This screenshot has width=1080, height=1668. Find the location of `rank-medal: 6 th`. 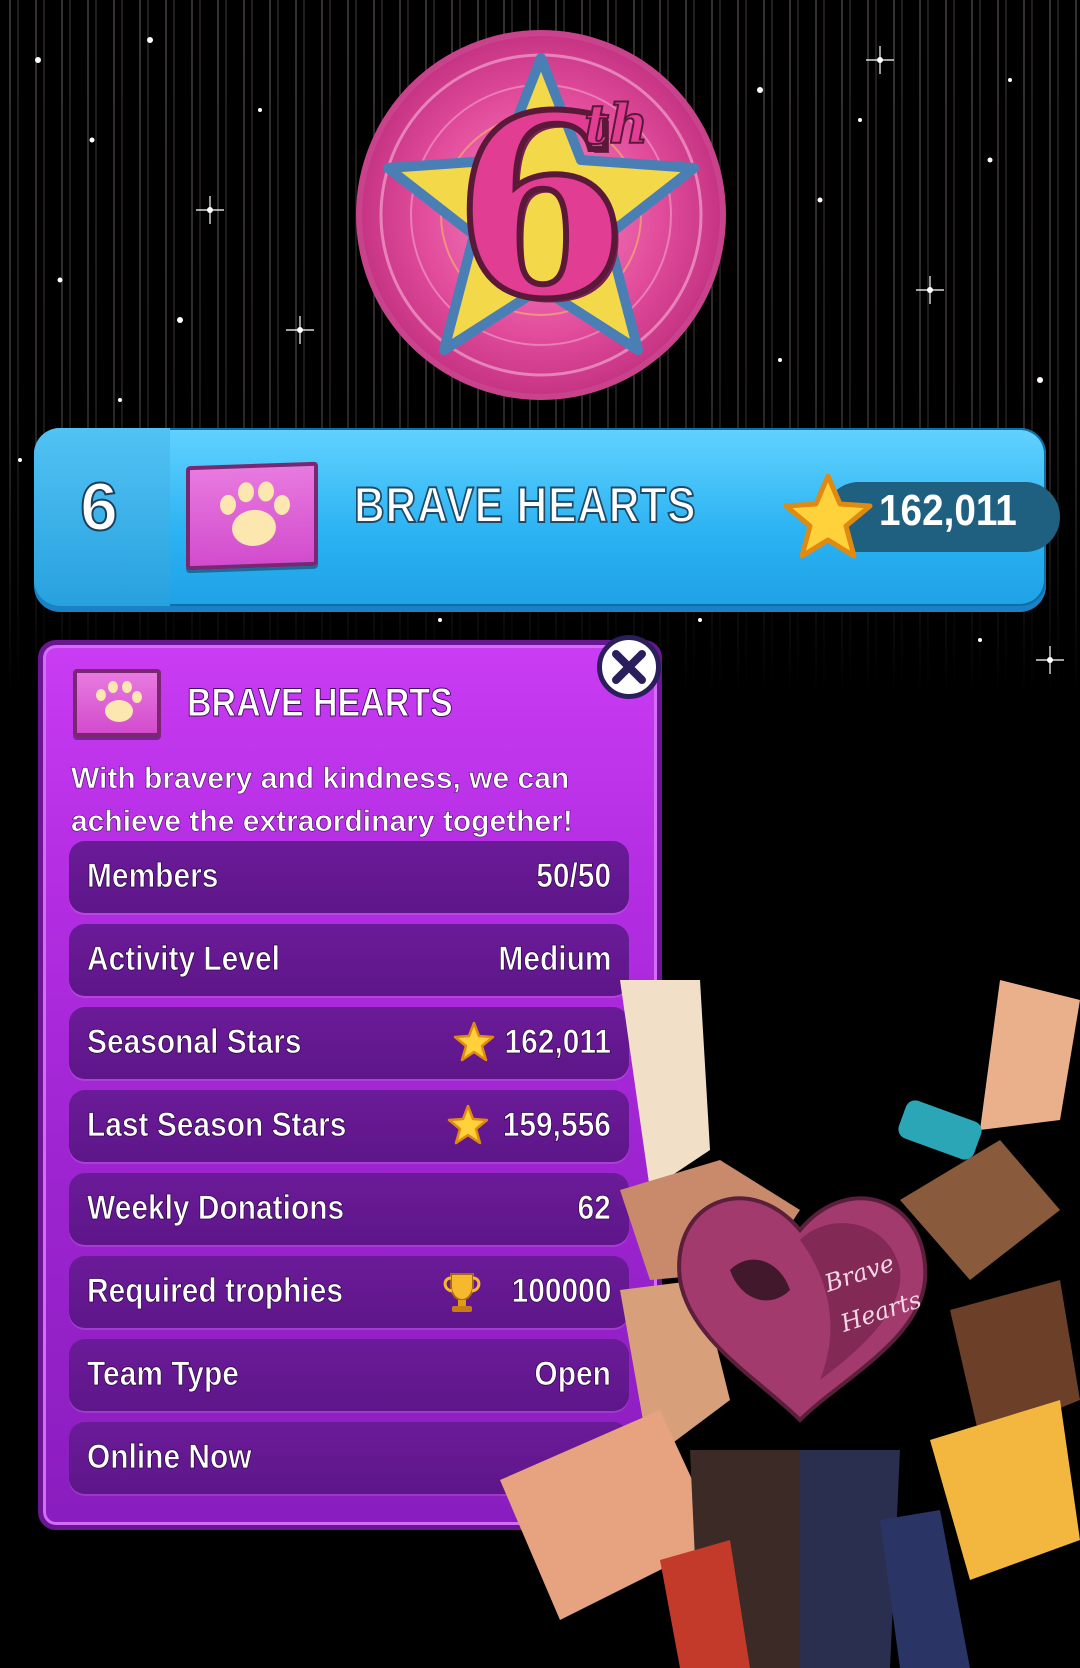

rank-medal: 6 th is located at coordinates (541, 215).